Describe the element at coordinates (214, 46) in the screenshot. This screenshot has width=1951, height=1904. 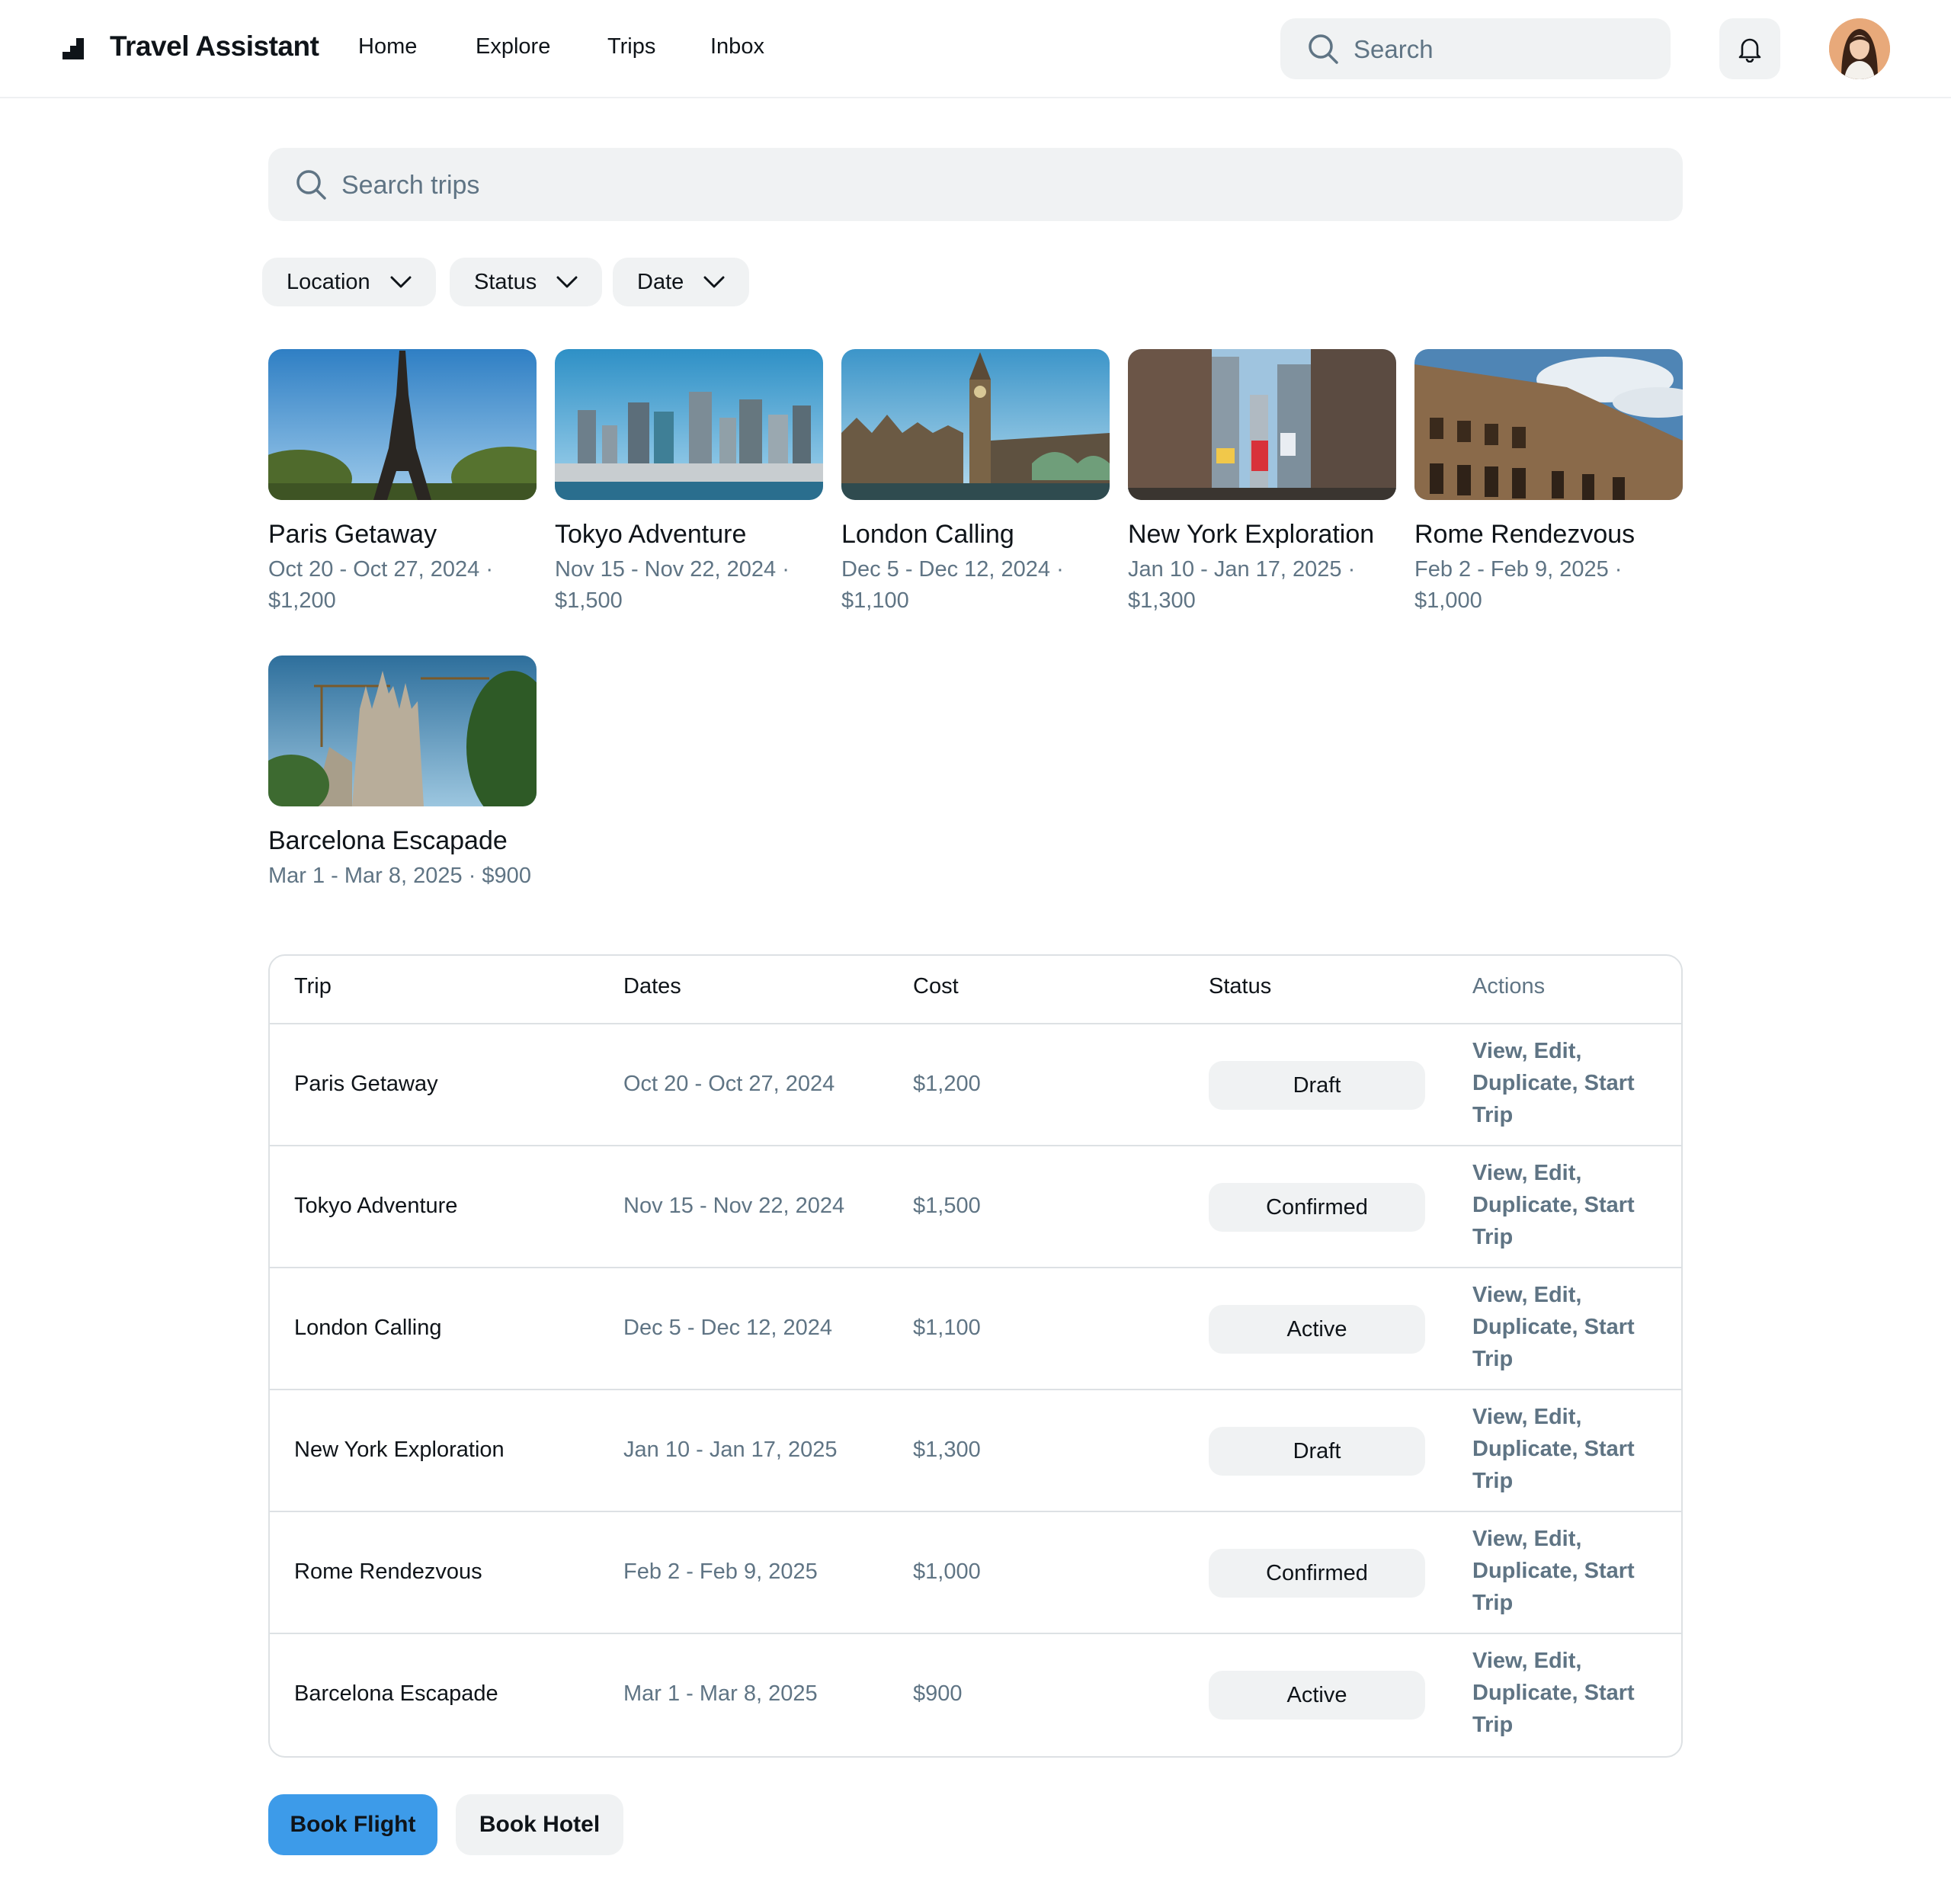
I see `app-title: Travel Assistant` at that location.